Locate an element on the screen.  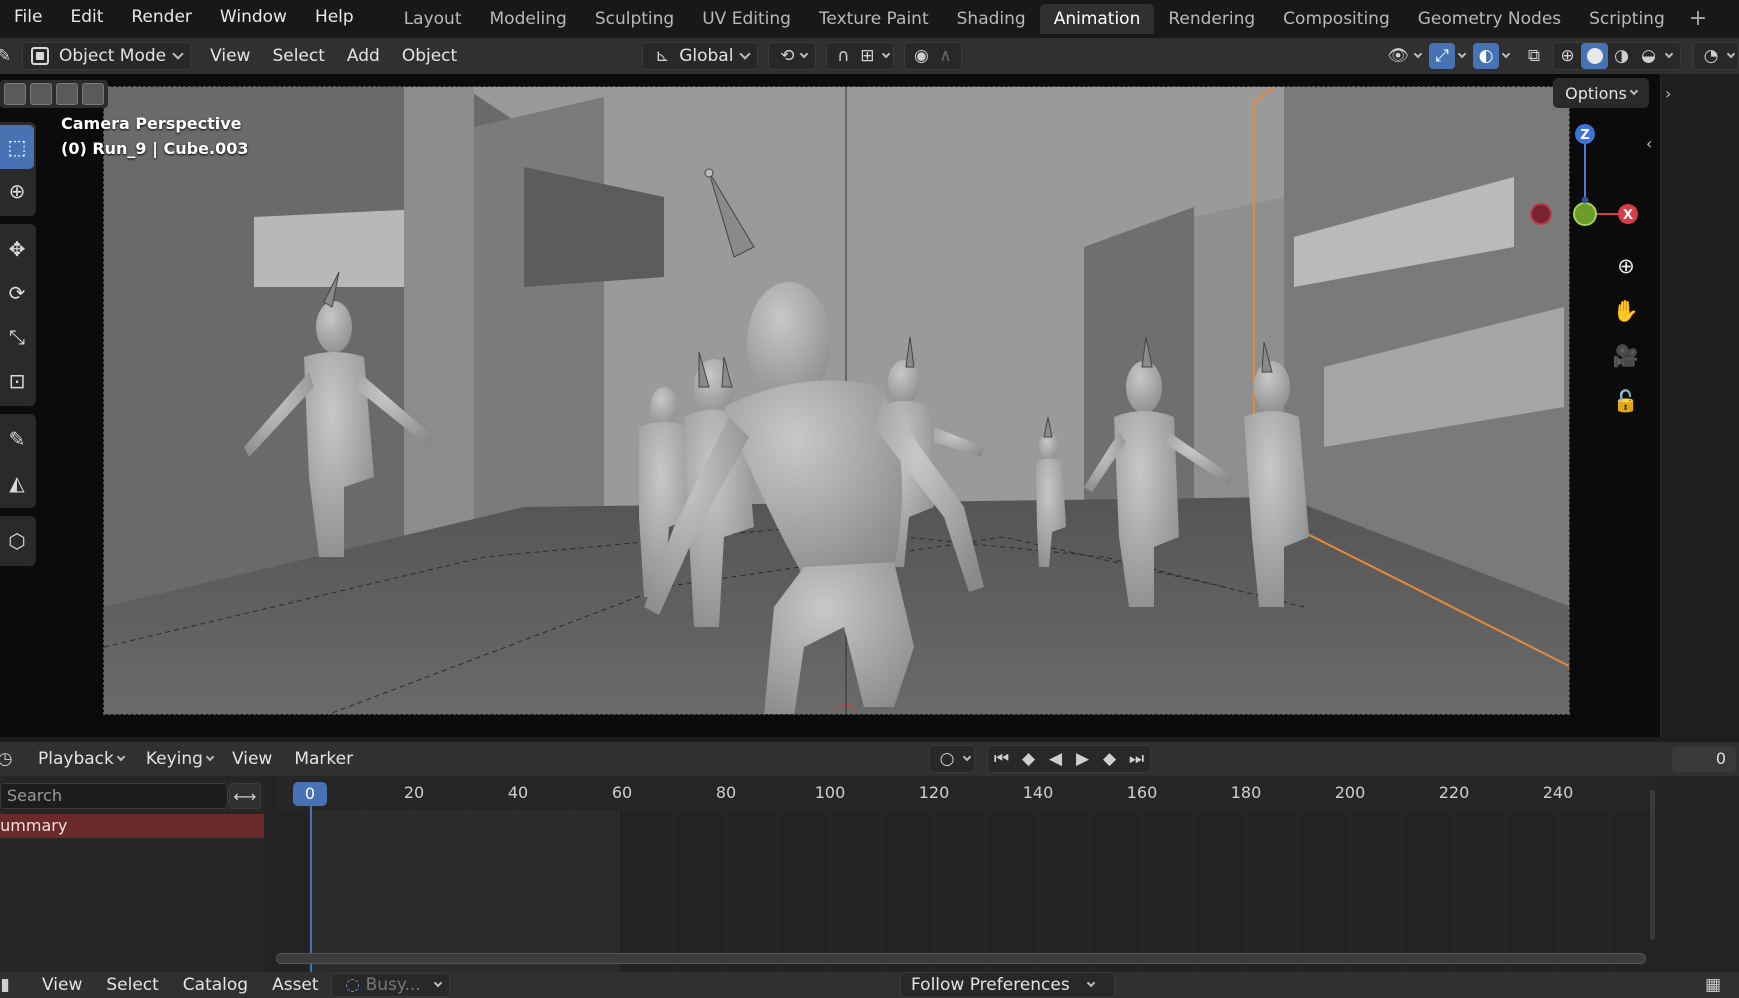
select-intersect-icon is located at coordinates (93, 94).